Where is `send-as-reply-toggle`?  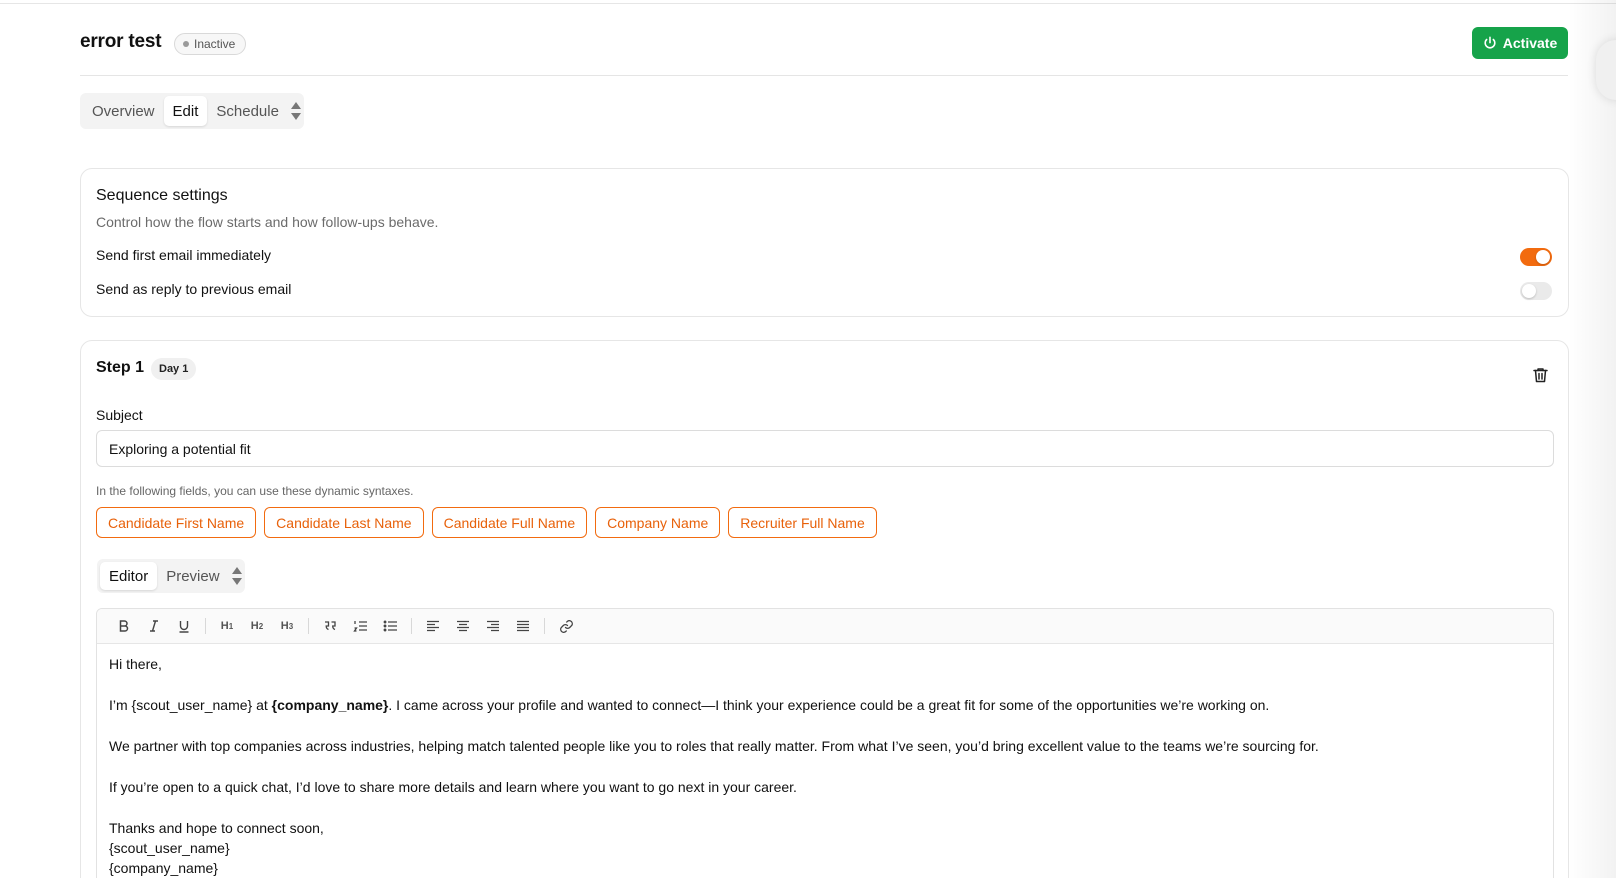 send-as-reply-toggle is located at coordinates (1536, 291).